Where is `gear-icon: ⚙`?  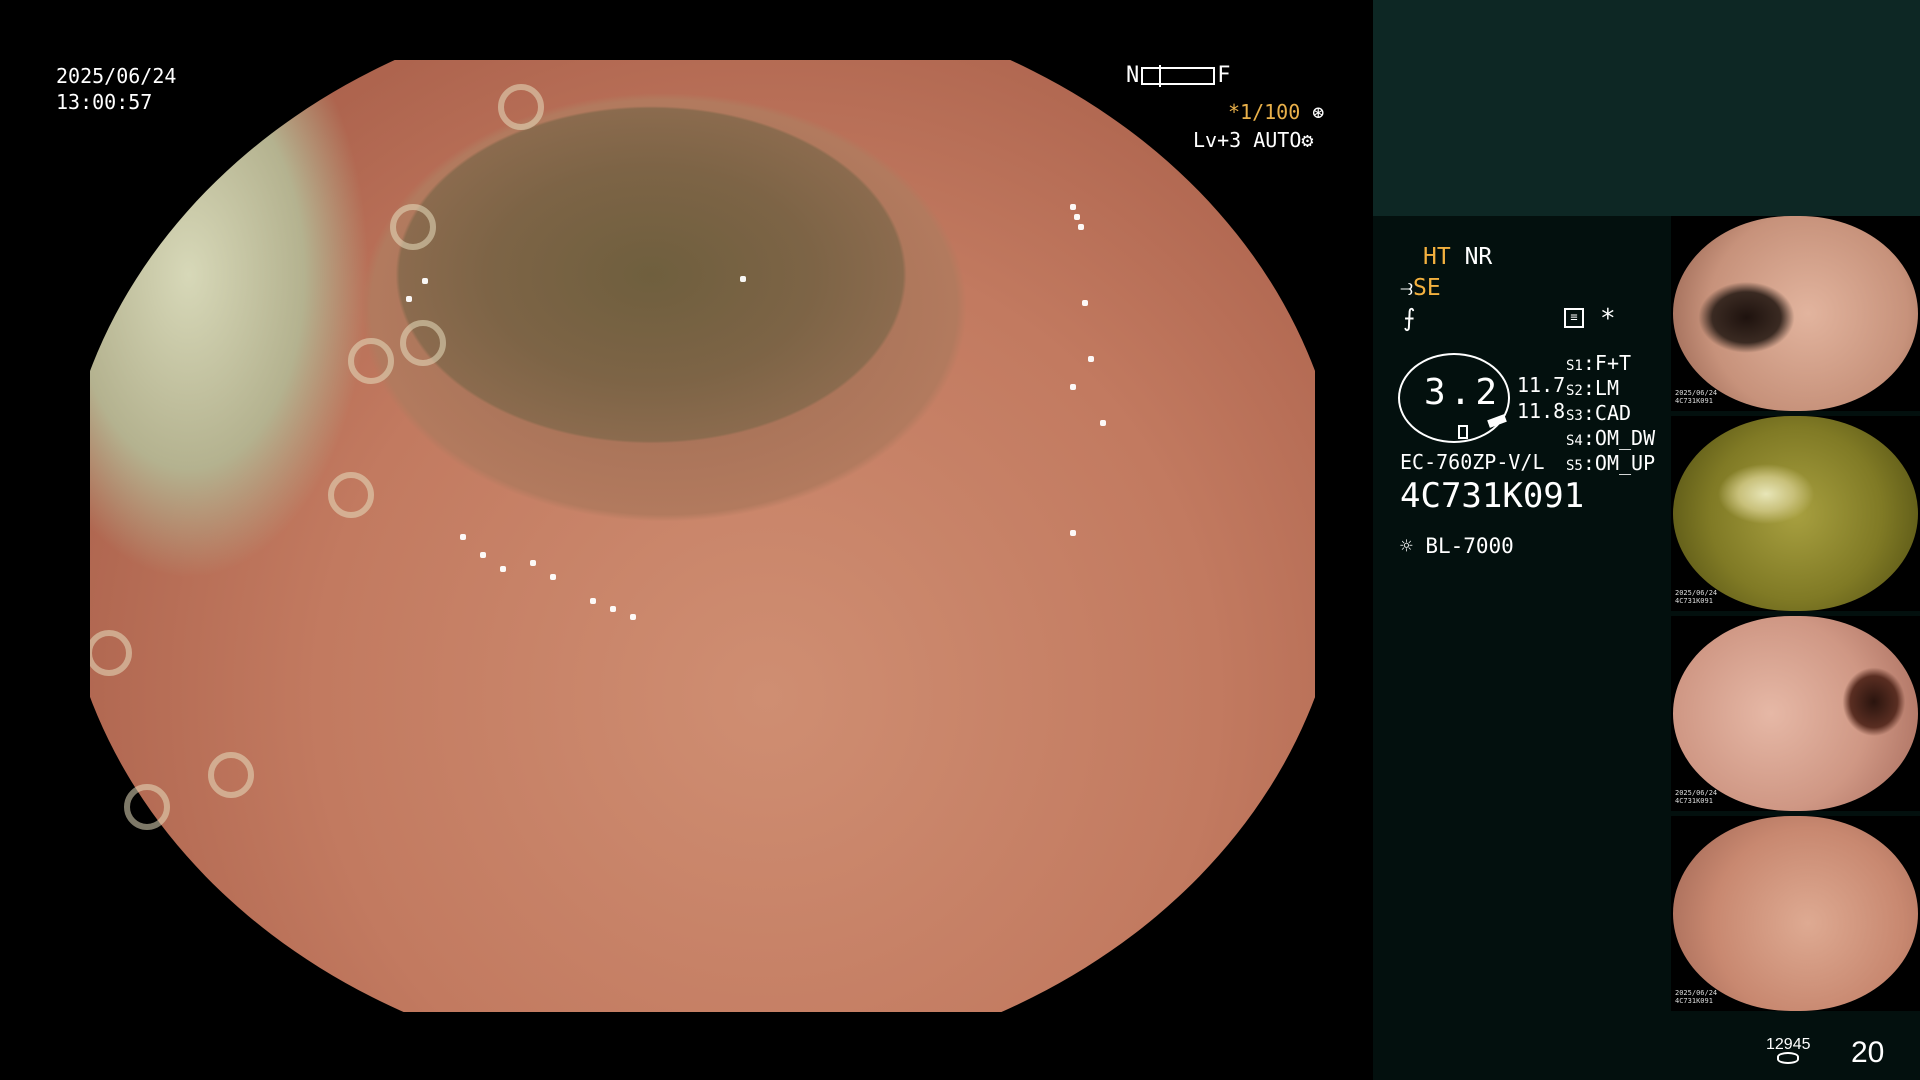 gear-icon: ⚙ is located at coordinates (1307, 140).